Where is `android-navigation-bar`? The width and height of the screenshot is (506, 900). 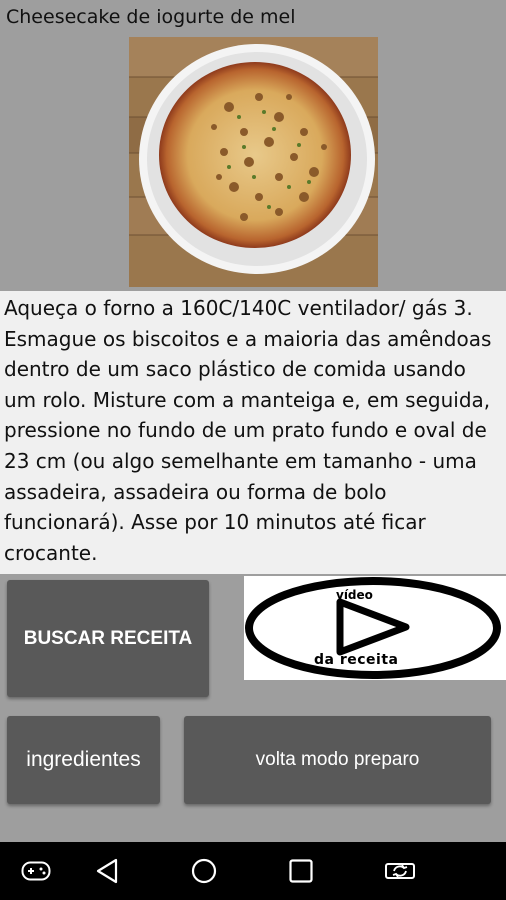 android-navigation-bar is located at coordinates (253, 871).